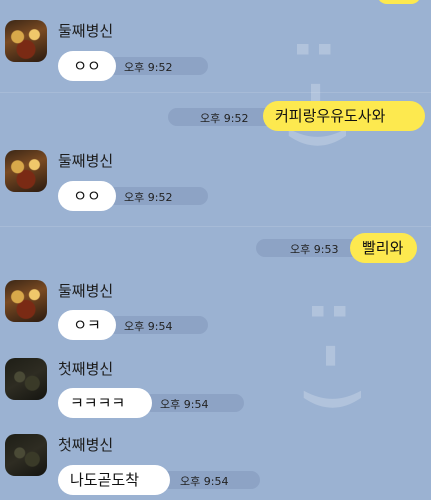 This screenshot has height=500, width=431. Describe the element at coordinates (344, 116) in the screenshot. I see `message-bubble: 커피랑우유도사와` at that location.